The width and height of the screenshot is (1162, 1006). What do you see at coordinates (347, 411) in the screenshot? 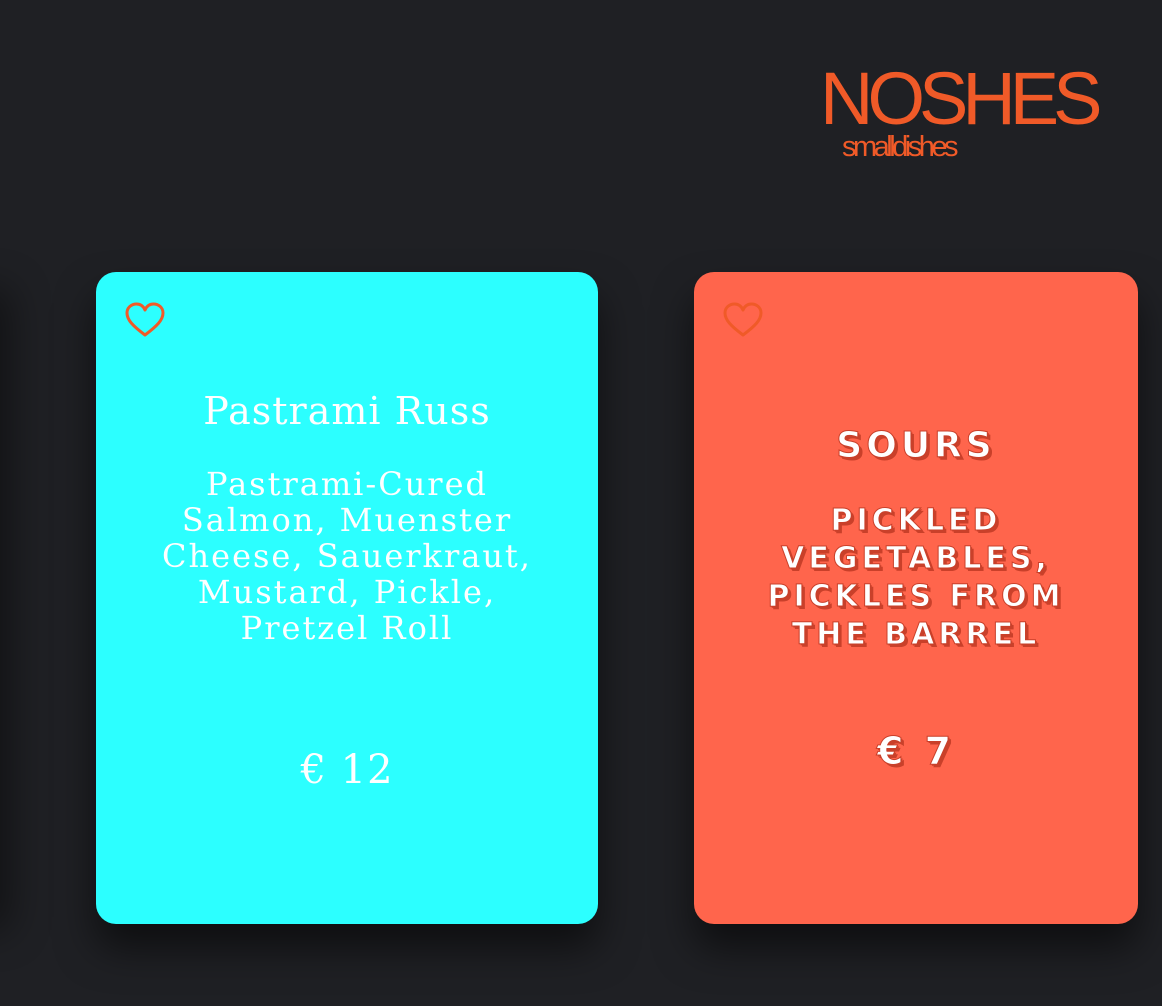
I see `card-title: Pastrami Russ` at bounding box center [347, 411].